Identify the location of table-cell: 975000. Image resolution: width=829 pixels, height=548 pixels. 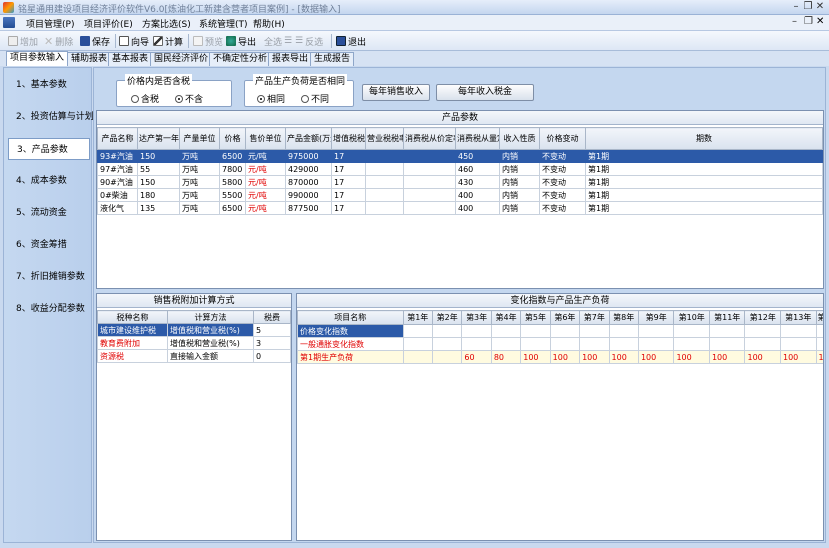
(308, 156).